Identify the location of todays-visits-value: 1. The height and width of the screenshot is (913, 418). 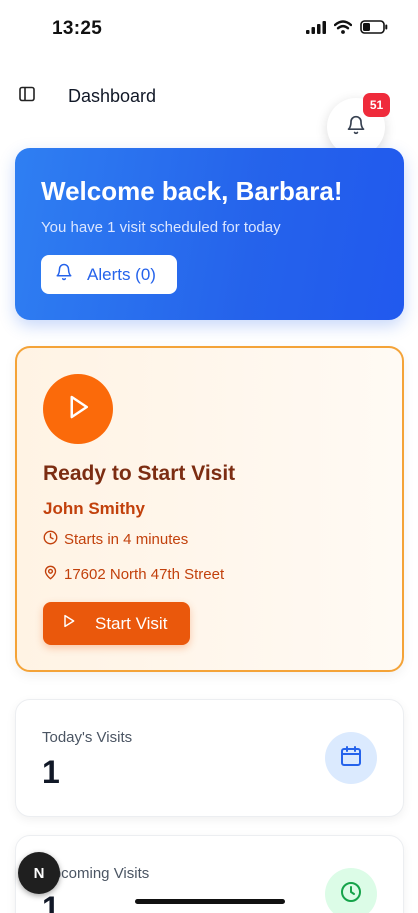
(51, 772).